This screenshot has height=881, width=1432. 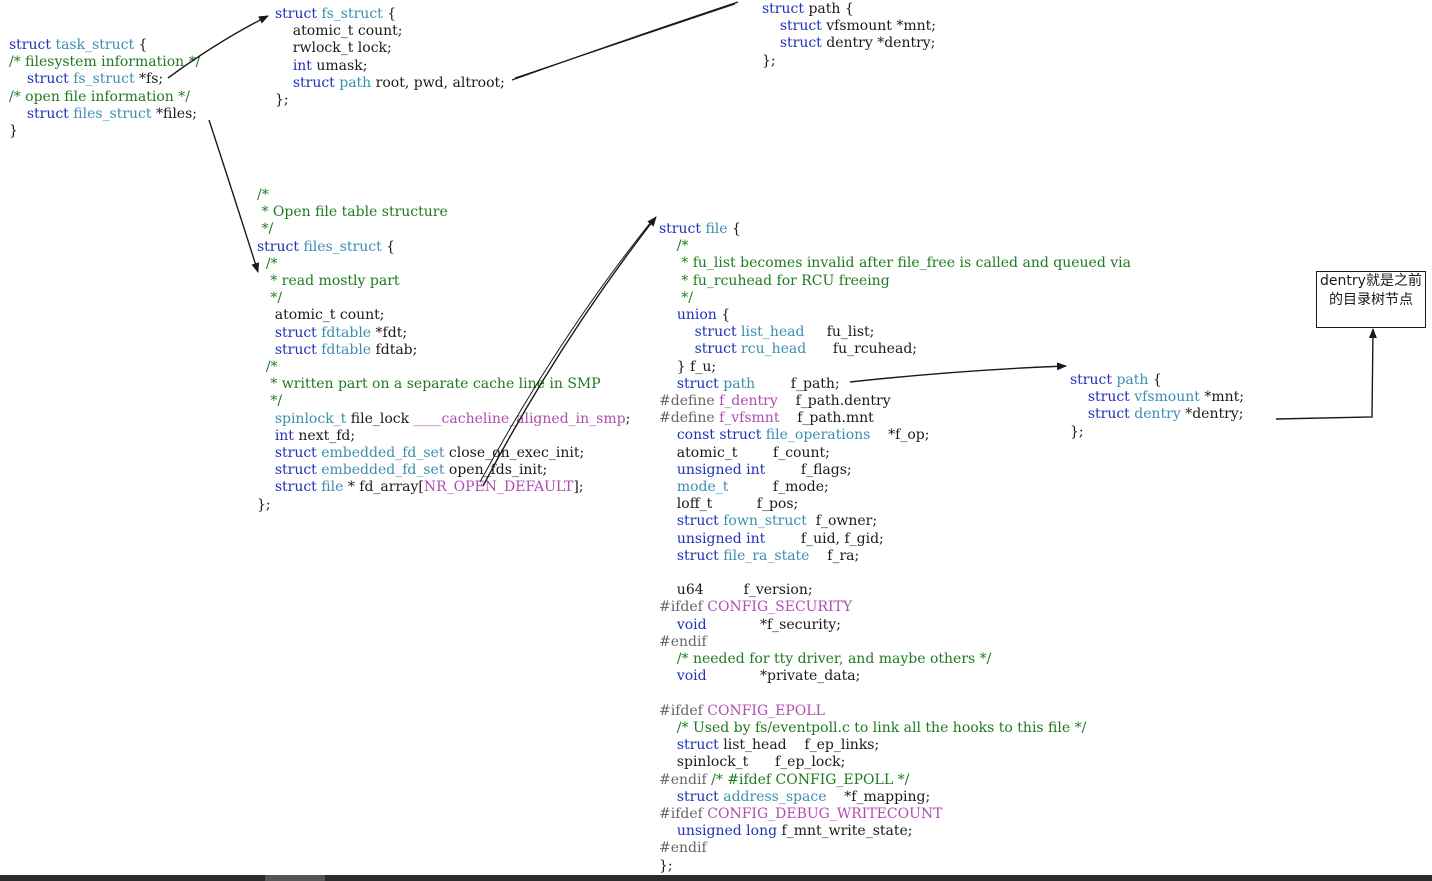 What do you see at coordinates (298, 487) in the screenshot?
I see `files-struct-line-17-seg-1: struct` at bounding box center [298, 487].